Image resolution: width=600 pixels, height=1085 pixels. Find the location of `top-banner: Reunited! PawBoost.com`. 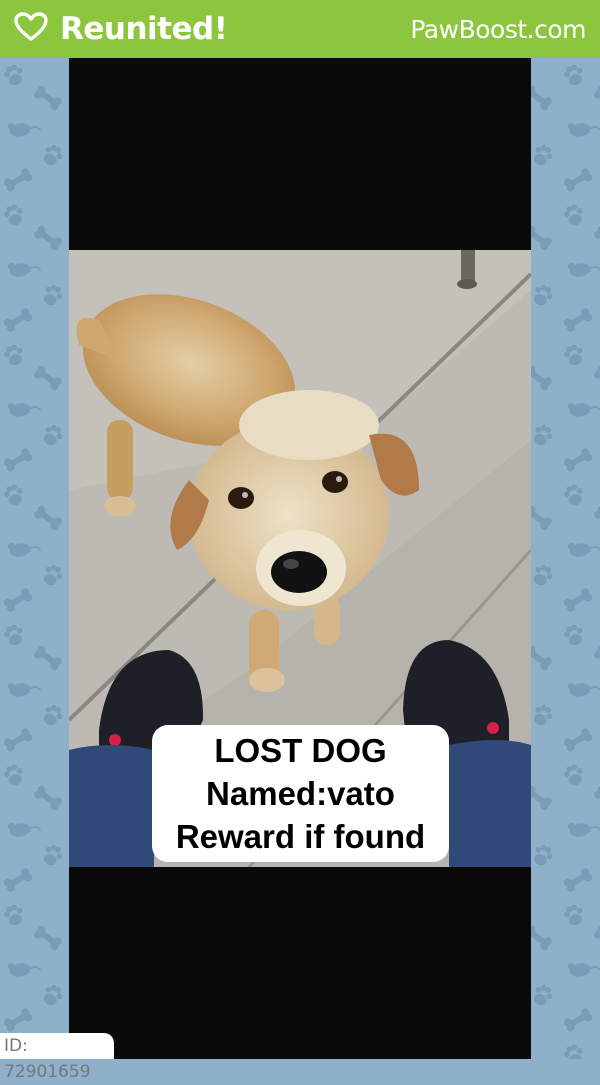

top-banner: Reunited! PawBoost.com is located at coordinates (300, 29).